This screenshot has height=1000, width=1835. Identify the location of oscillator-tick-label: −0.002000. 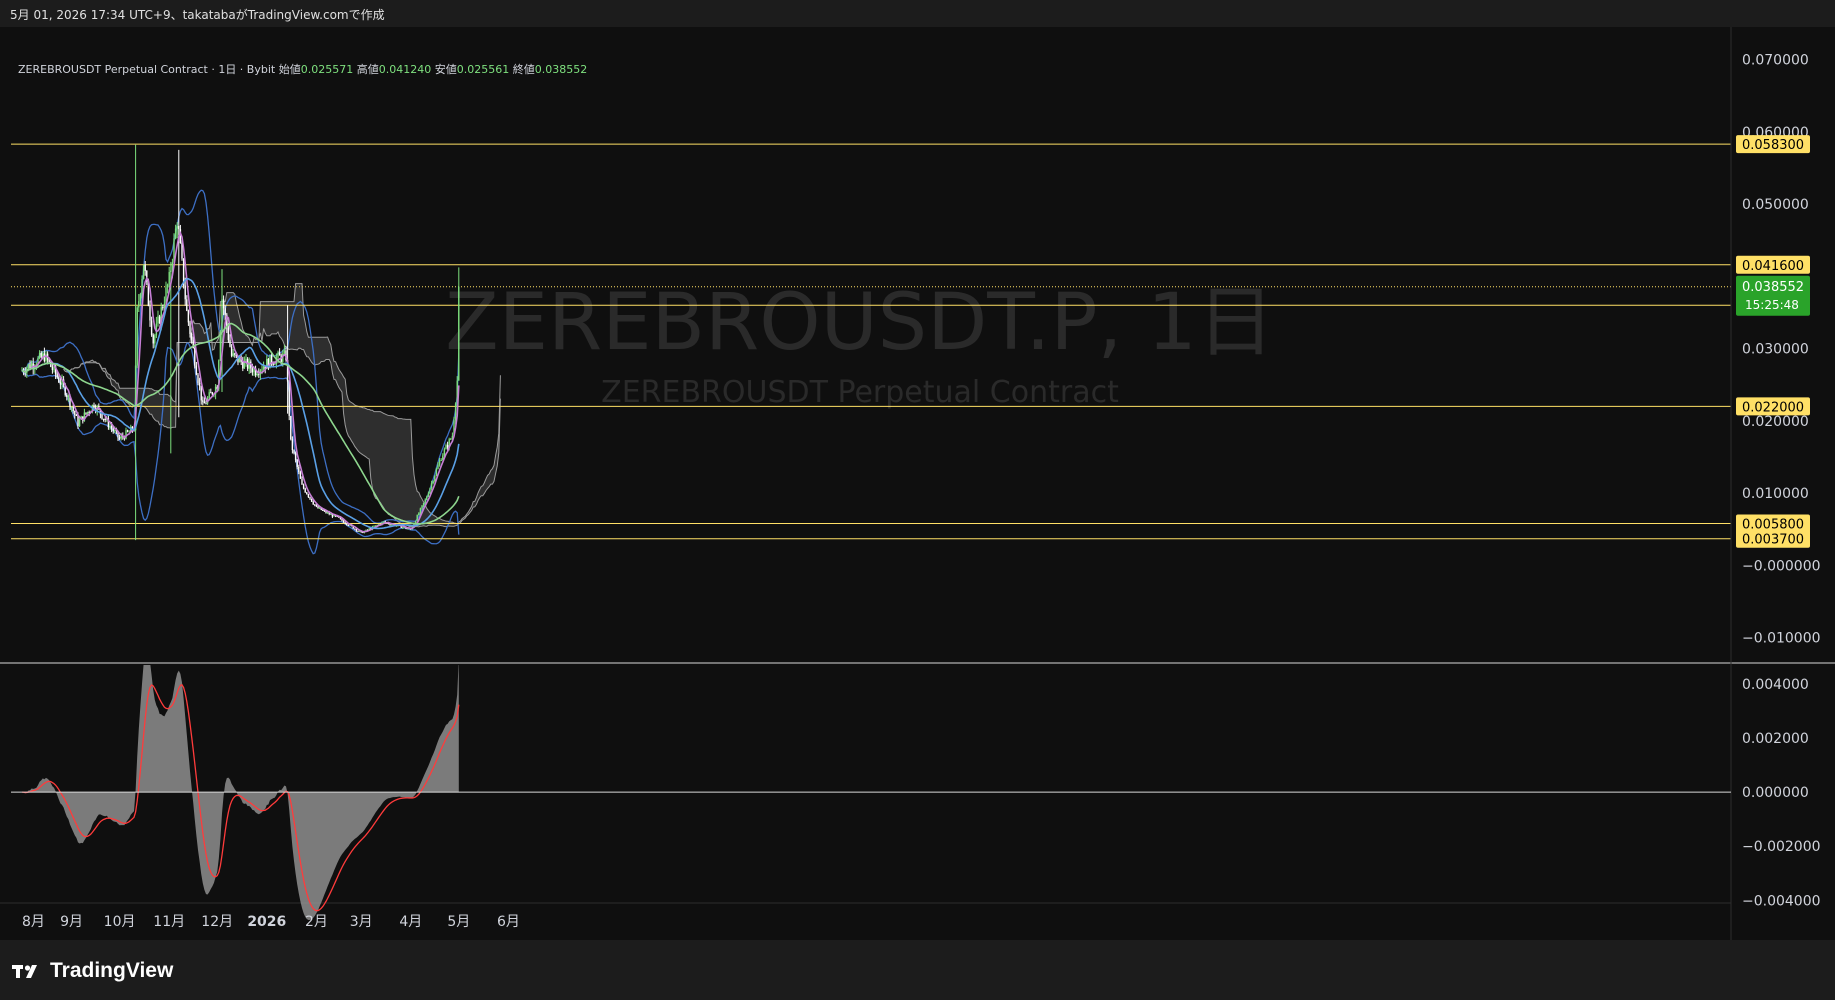
(1781, 847).